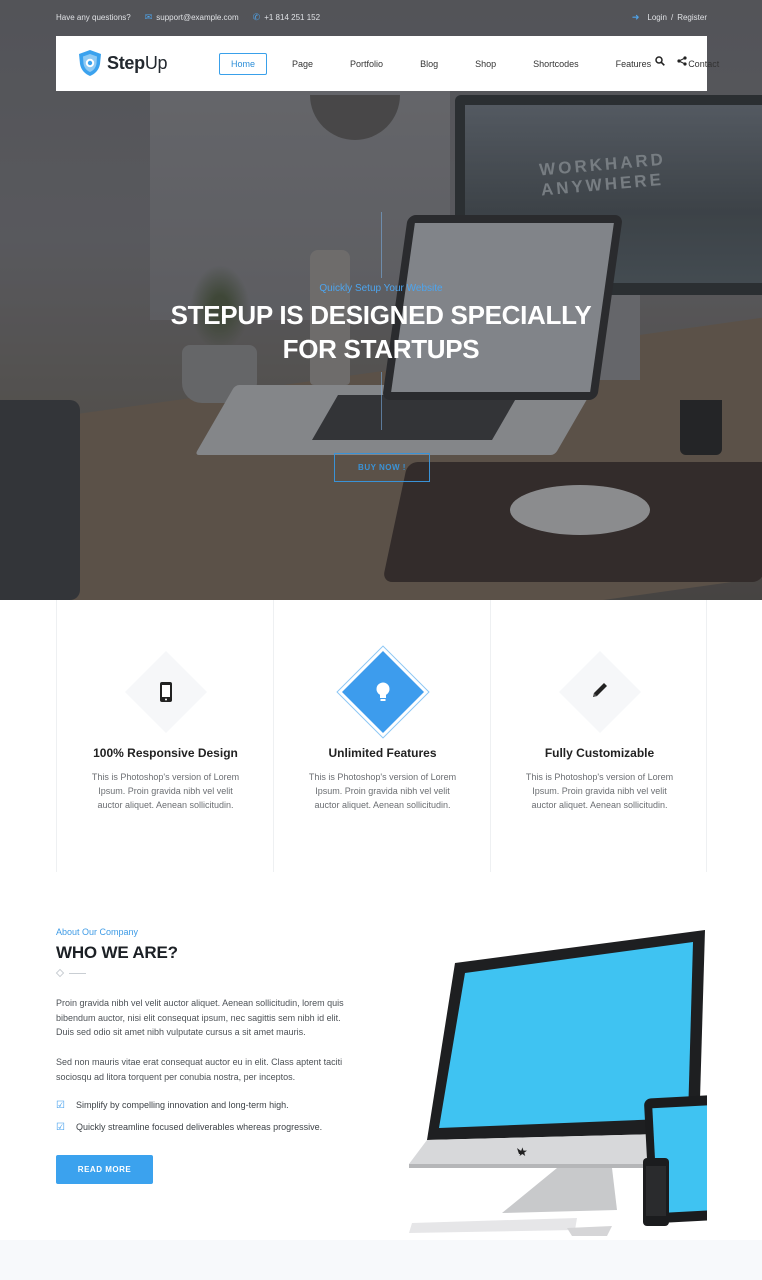 This screenshot has height=1280, width=762. What do you see at coordinates (556, 64) in the screenshot?
I see `nav-shortcodes: Shortcodes` at bounding box center [556, 64].